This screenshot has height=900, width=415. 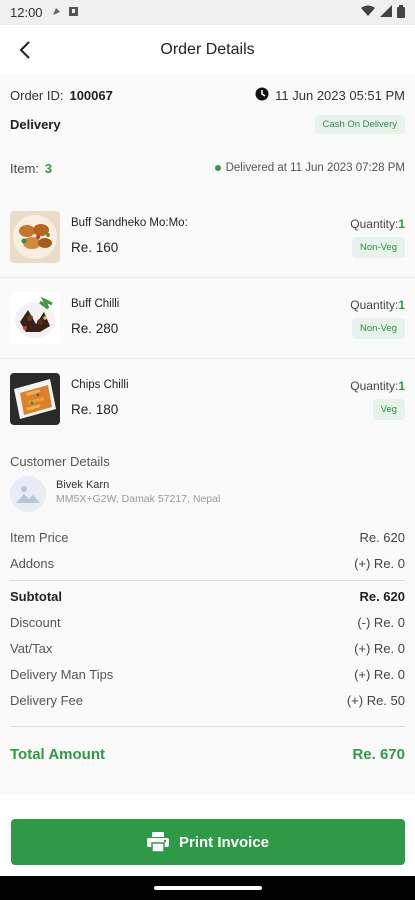 What do you see at coordinates (138, 499) in the screenshot?
I see `customer-address: MM5X+G2W, Damak 57217, Nepal` at bounding box center [138, 499].